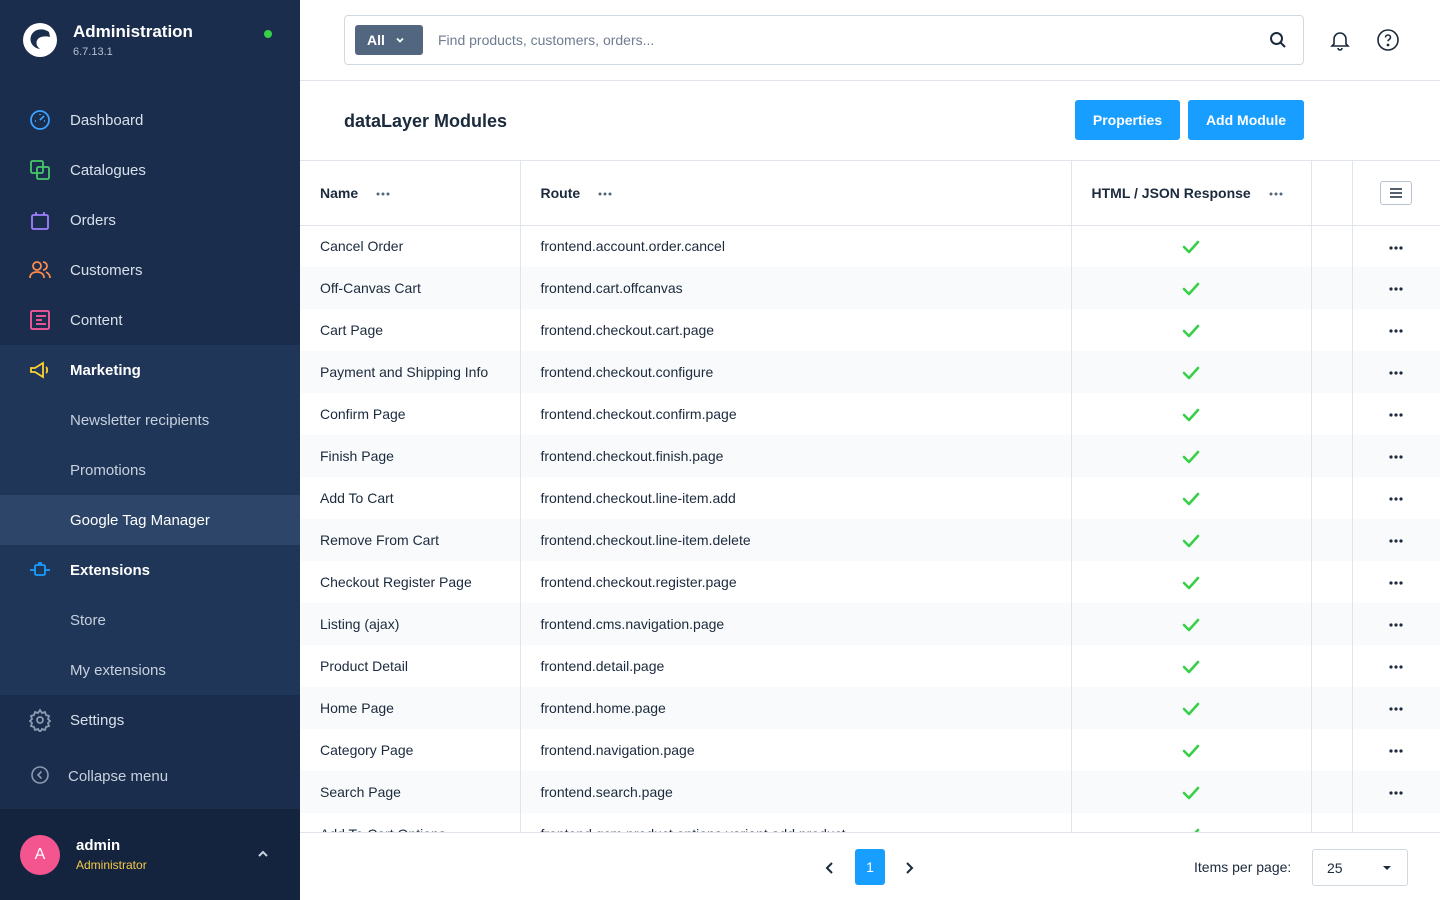 This screenshot has height=900, width=1440. I want to click on chevron-up-icon, so click(263, 854).